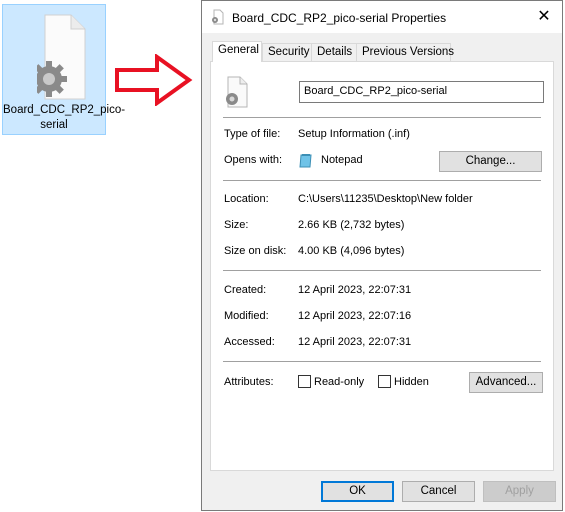  What do you see at coordinates (305, 161) in the screenshot?
I see `notepad-icon` at bounding box center [305, 161].